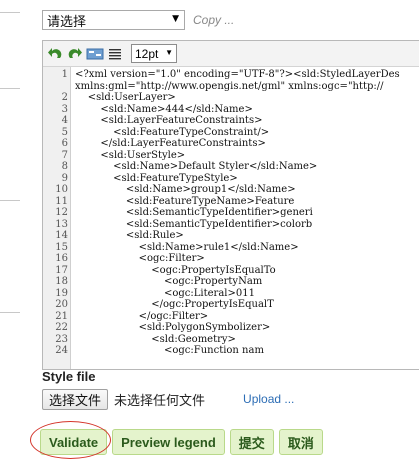 This screenshot has height=472, width=419. Describe the element at coordinates (231, 54) in the screenshot. I see `editor-toolbar: 12pt ▼` at that location.